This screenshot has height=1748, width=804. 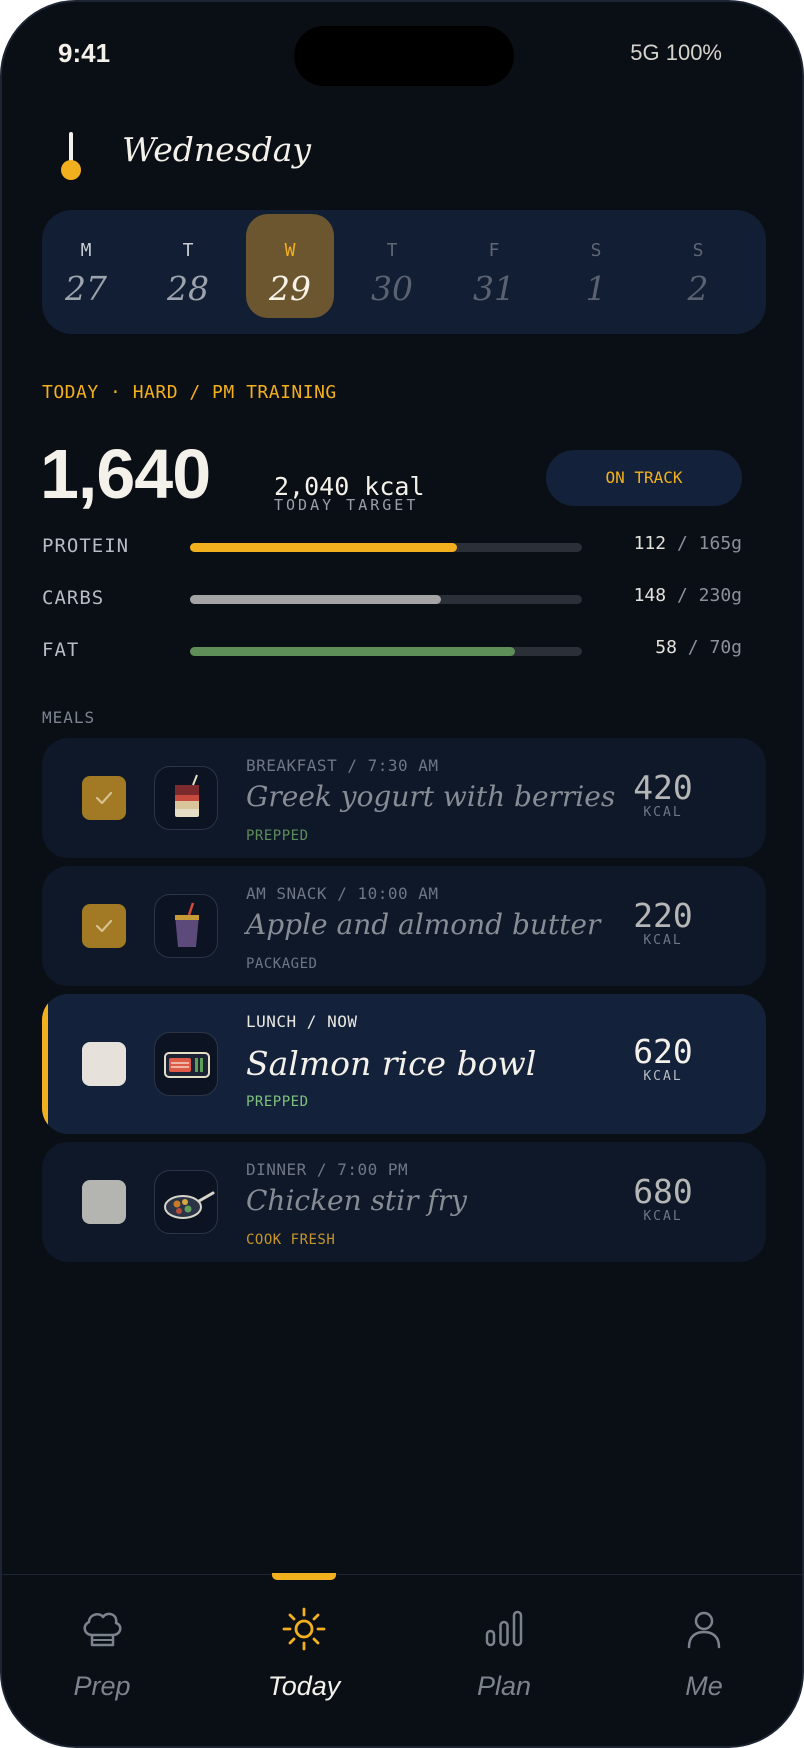 I want to click on meal-kcal-value: 220, so click(x=663, y=915).